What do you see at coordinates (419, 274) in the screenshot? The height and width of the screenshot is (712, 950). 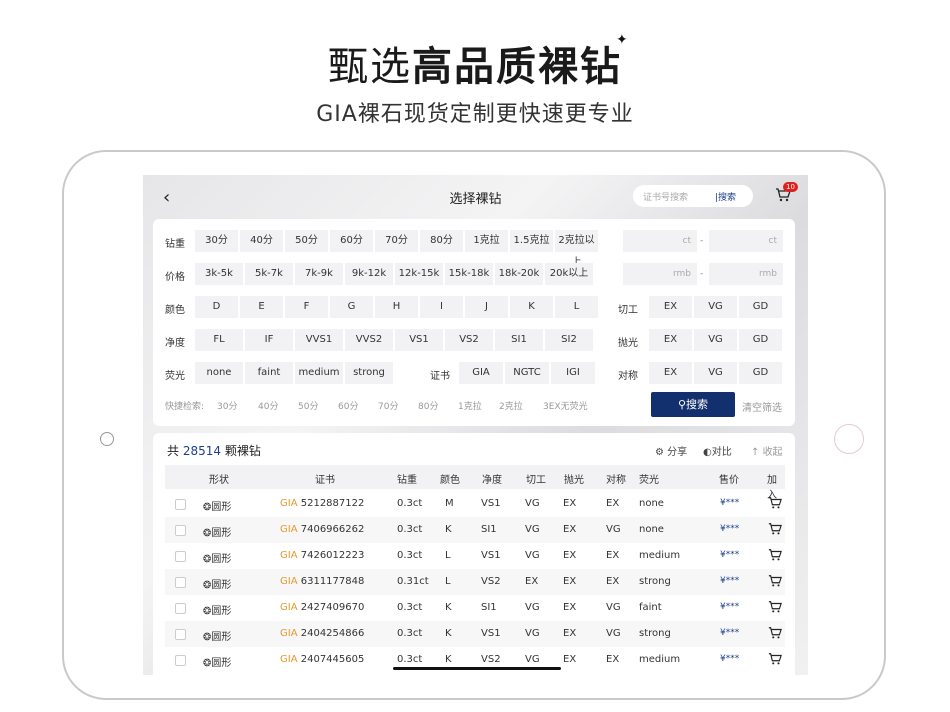 I see `price-chip: 12k-15k` at bounding box center [419, 274].